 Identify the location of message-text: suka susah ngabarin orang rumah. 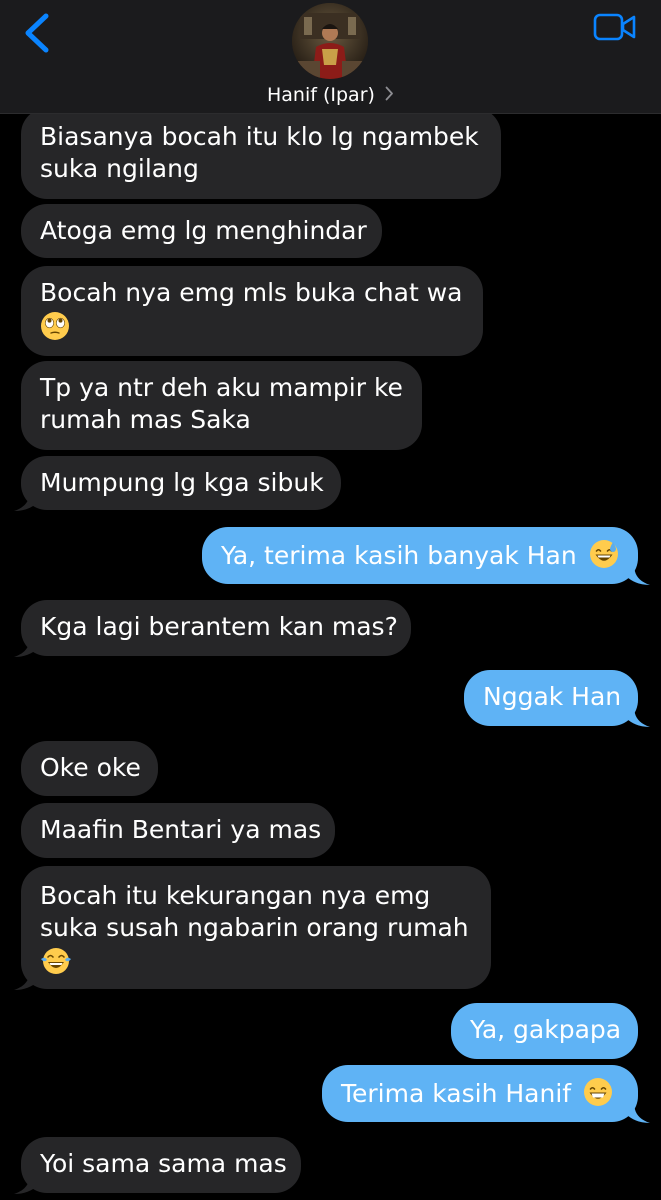
(254, 927).